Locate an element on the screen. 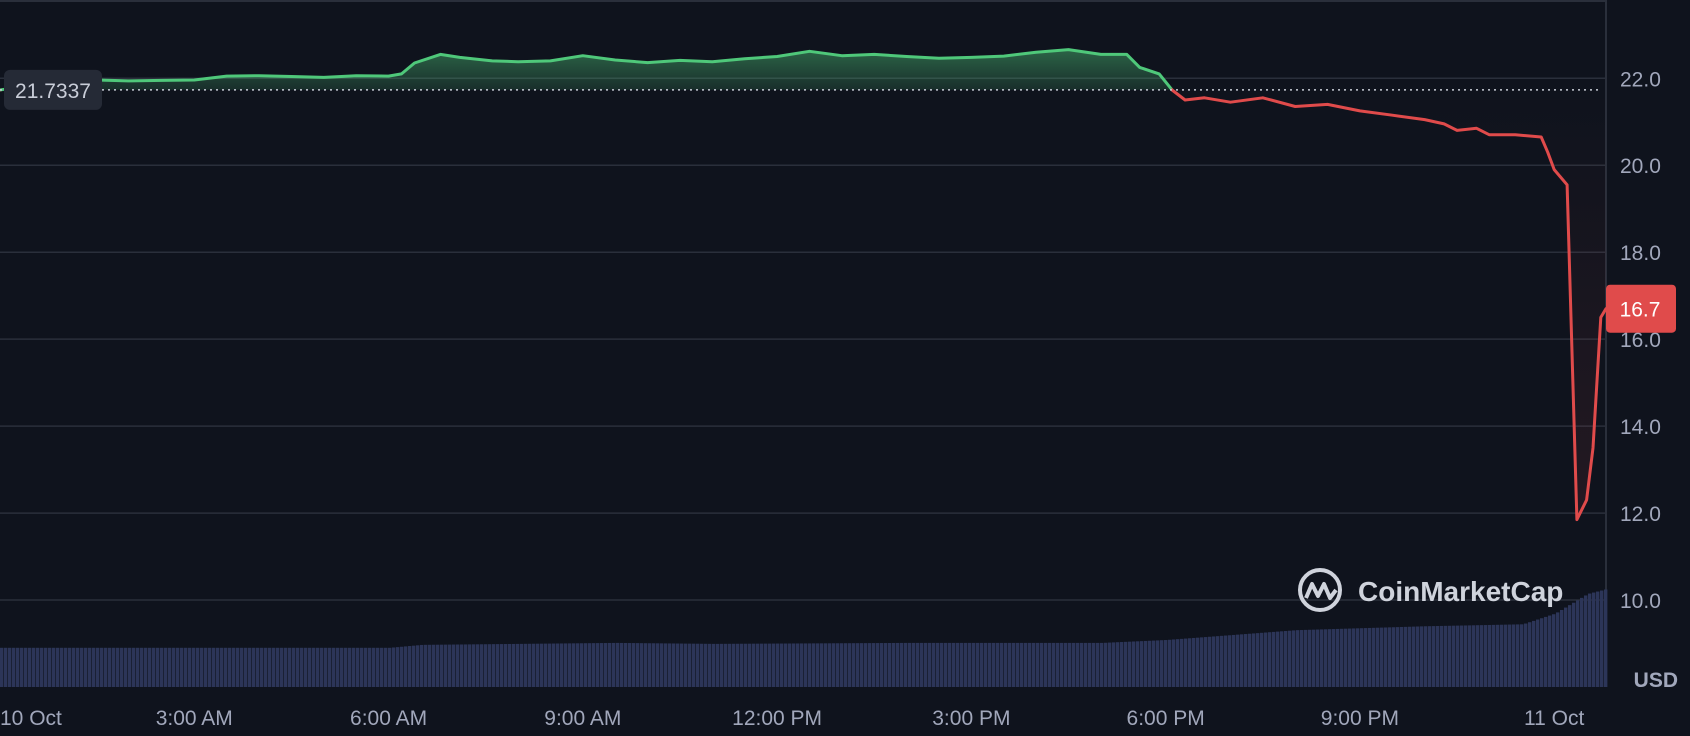 Image resolution: width=1690 pixels, height=736 pixels. currency-unit-label: USD is located at coordinates (1656, 680).